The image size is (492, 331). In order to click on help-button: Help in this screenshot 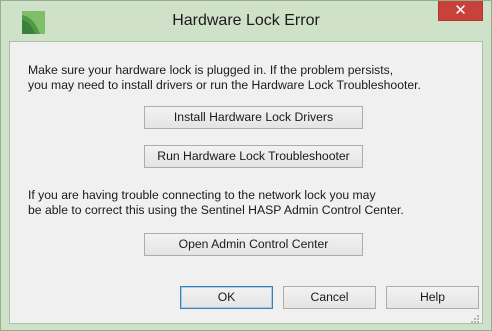, I will do `click(432, 297)`.